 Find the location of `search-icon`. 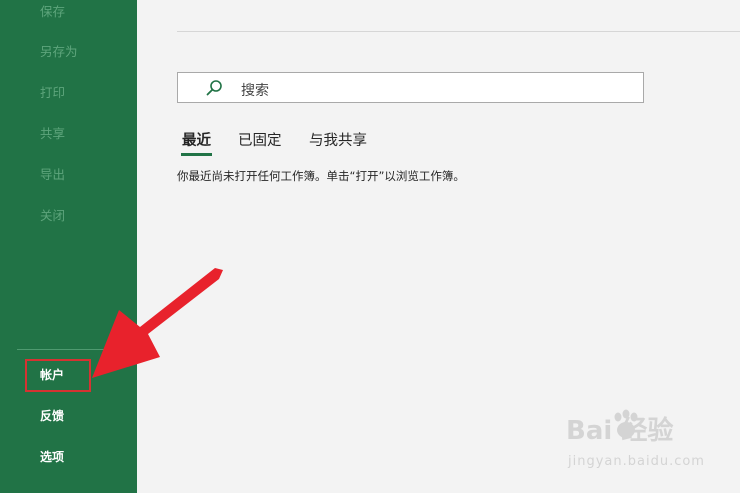

search-icon is located at coordinates (214, 88).